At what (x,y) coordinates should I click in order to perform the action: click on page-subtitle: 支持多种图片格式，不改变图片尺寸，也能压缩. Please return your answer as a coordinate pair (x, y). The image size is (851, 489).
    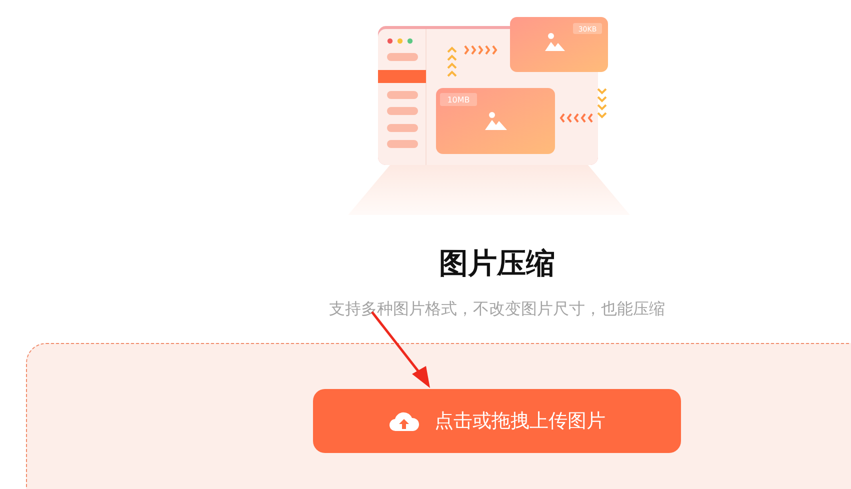
    Looking at the image, I should click on (497, 309).